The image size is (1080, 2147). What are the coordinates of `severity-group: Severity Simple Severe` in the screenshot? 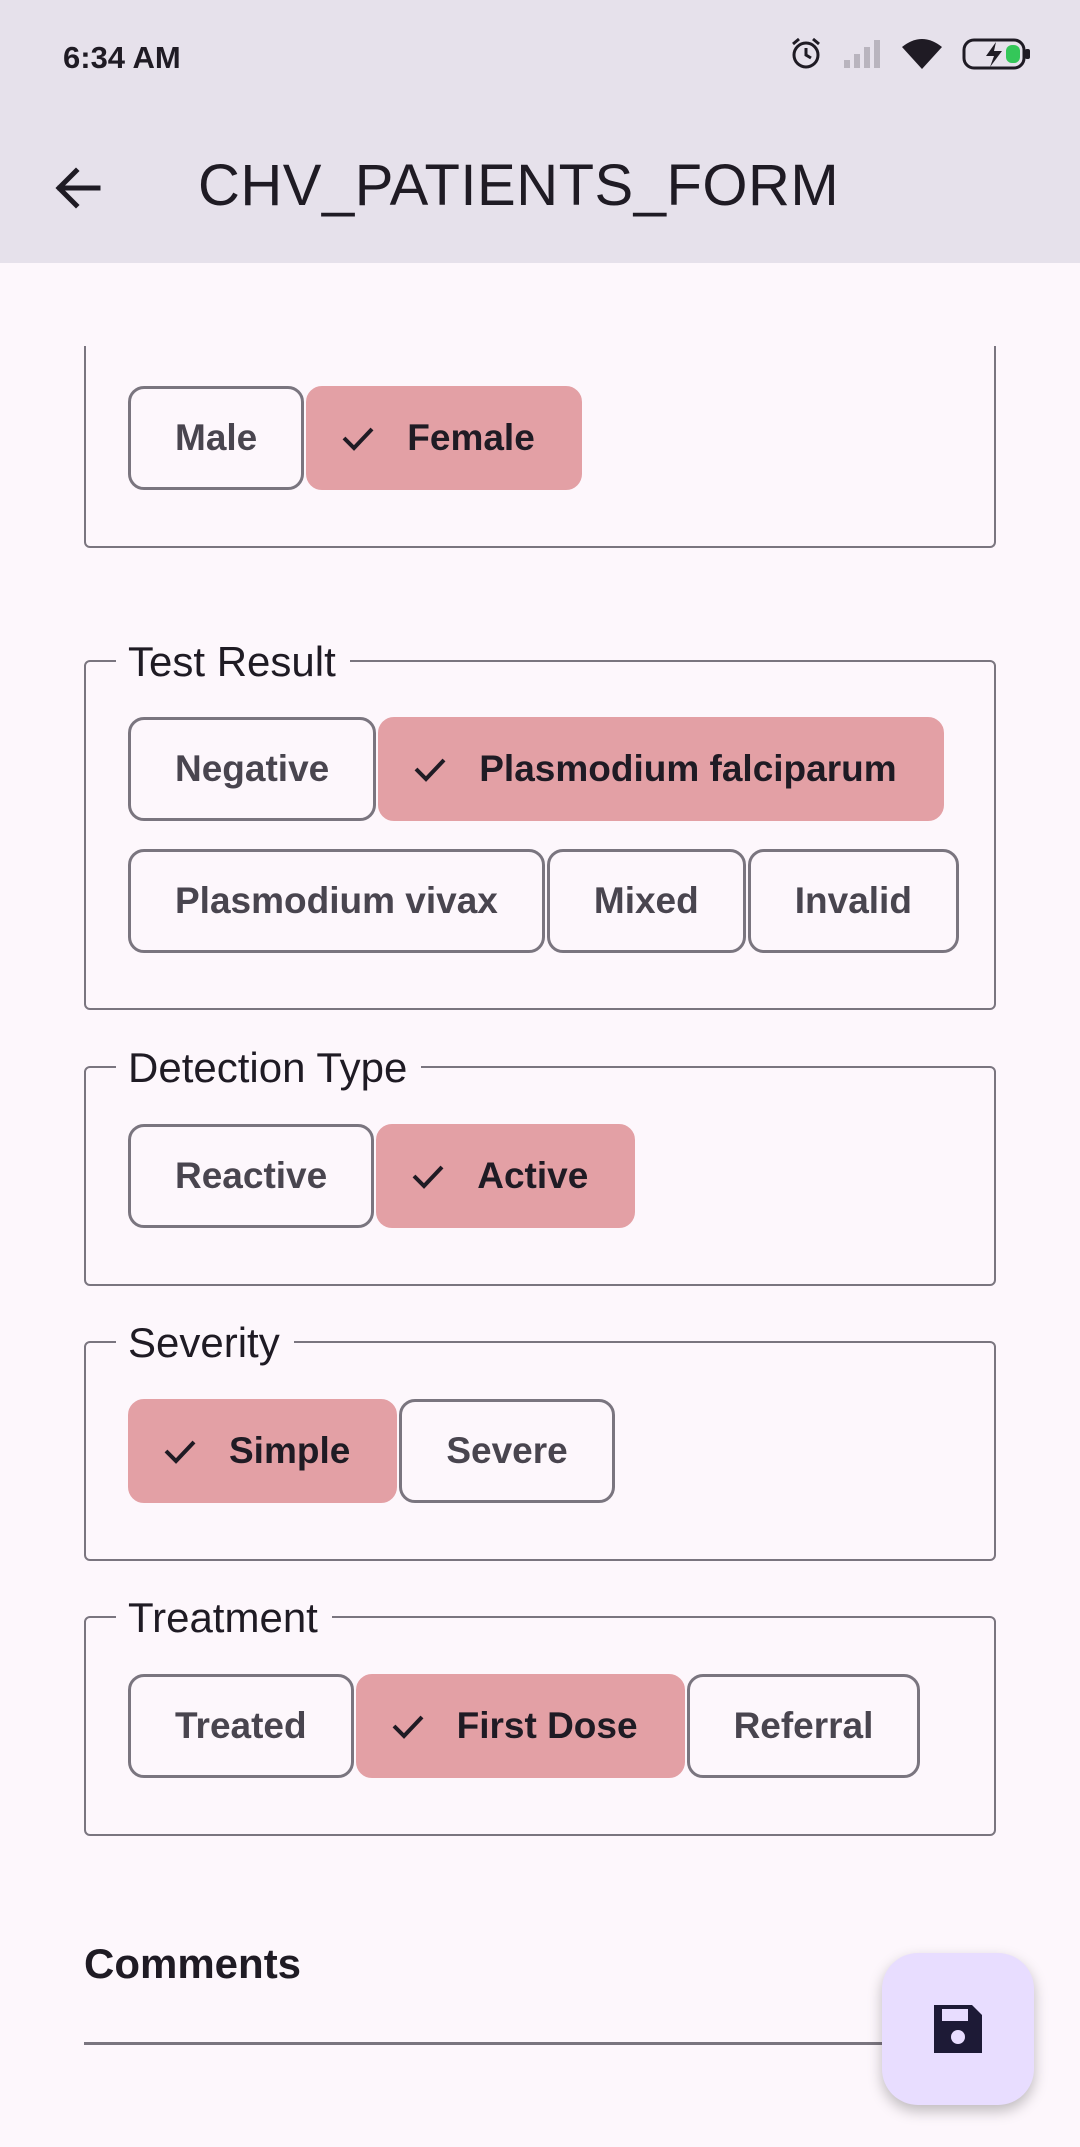 It's located at (540, 1438).